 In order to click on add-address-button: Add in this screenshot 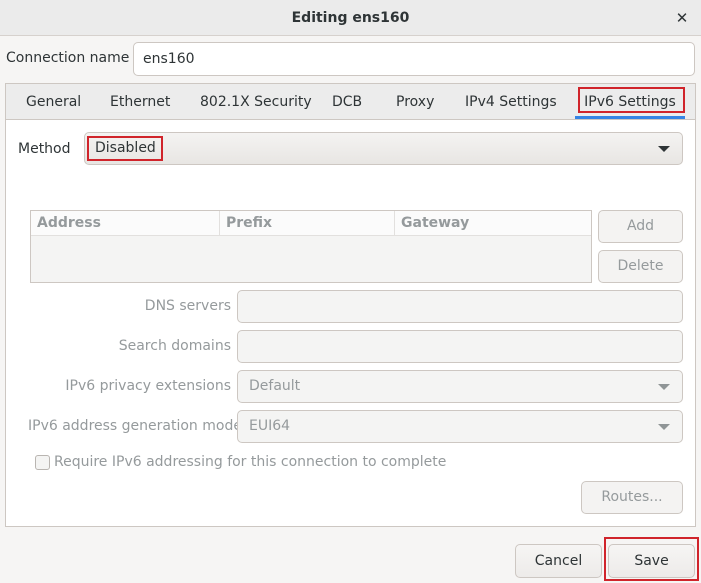, I will do `click(640, 226)`.